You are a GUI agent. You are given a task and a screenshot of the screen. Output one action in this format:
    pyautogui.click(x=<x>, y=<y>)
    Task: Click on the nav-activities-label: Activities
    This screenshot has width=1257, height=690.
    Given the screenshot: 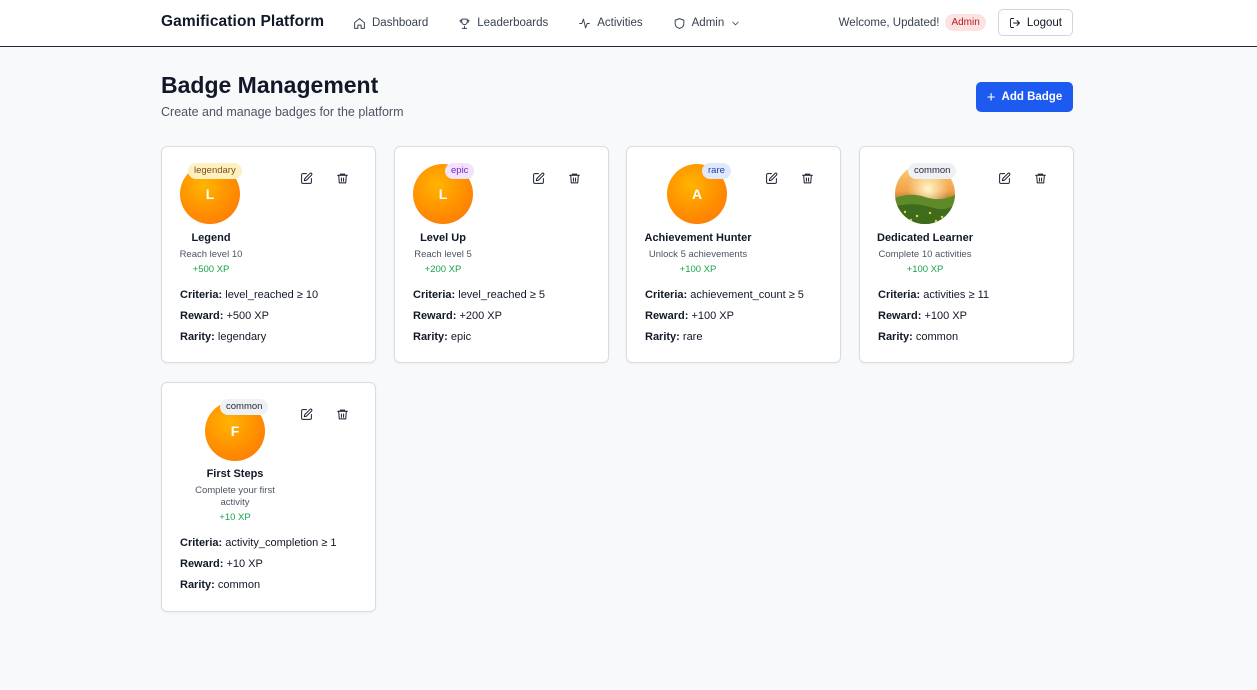 What is the action you would take?
    pyautogui.click(x=620, y=23)
    